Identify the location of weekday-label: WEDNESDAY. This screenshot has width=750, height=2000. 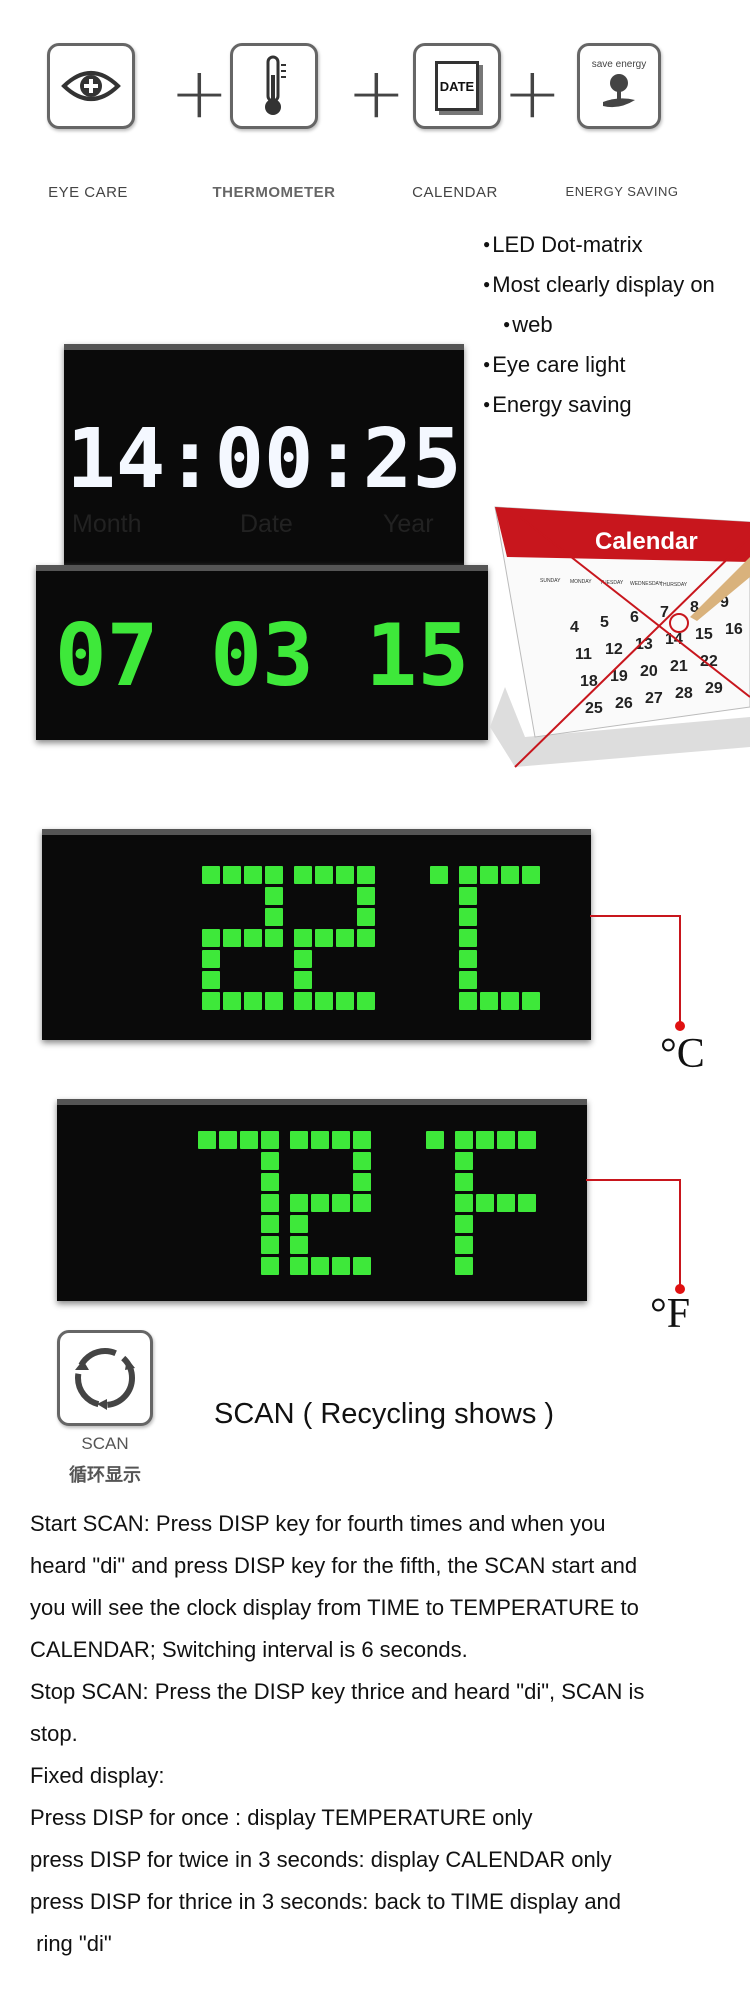
(646, 584).